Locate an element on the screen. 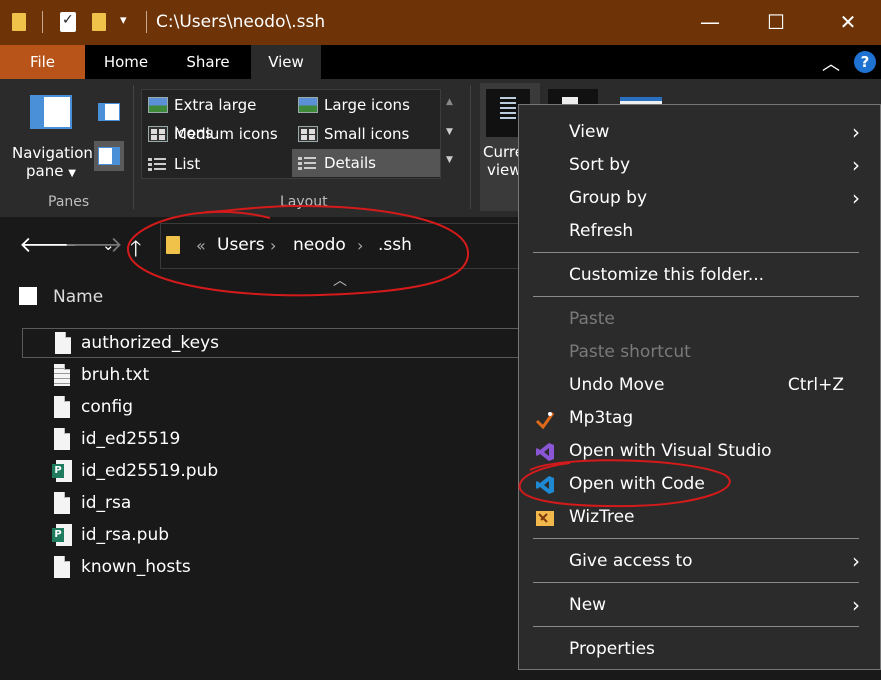 Image resolution: width=881 pixels, height=680 pixels. annotation-circle-address is located at coordinates (298, 250).